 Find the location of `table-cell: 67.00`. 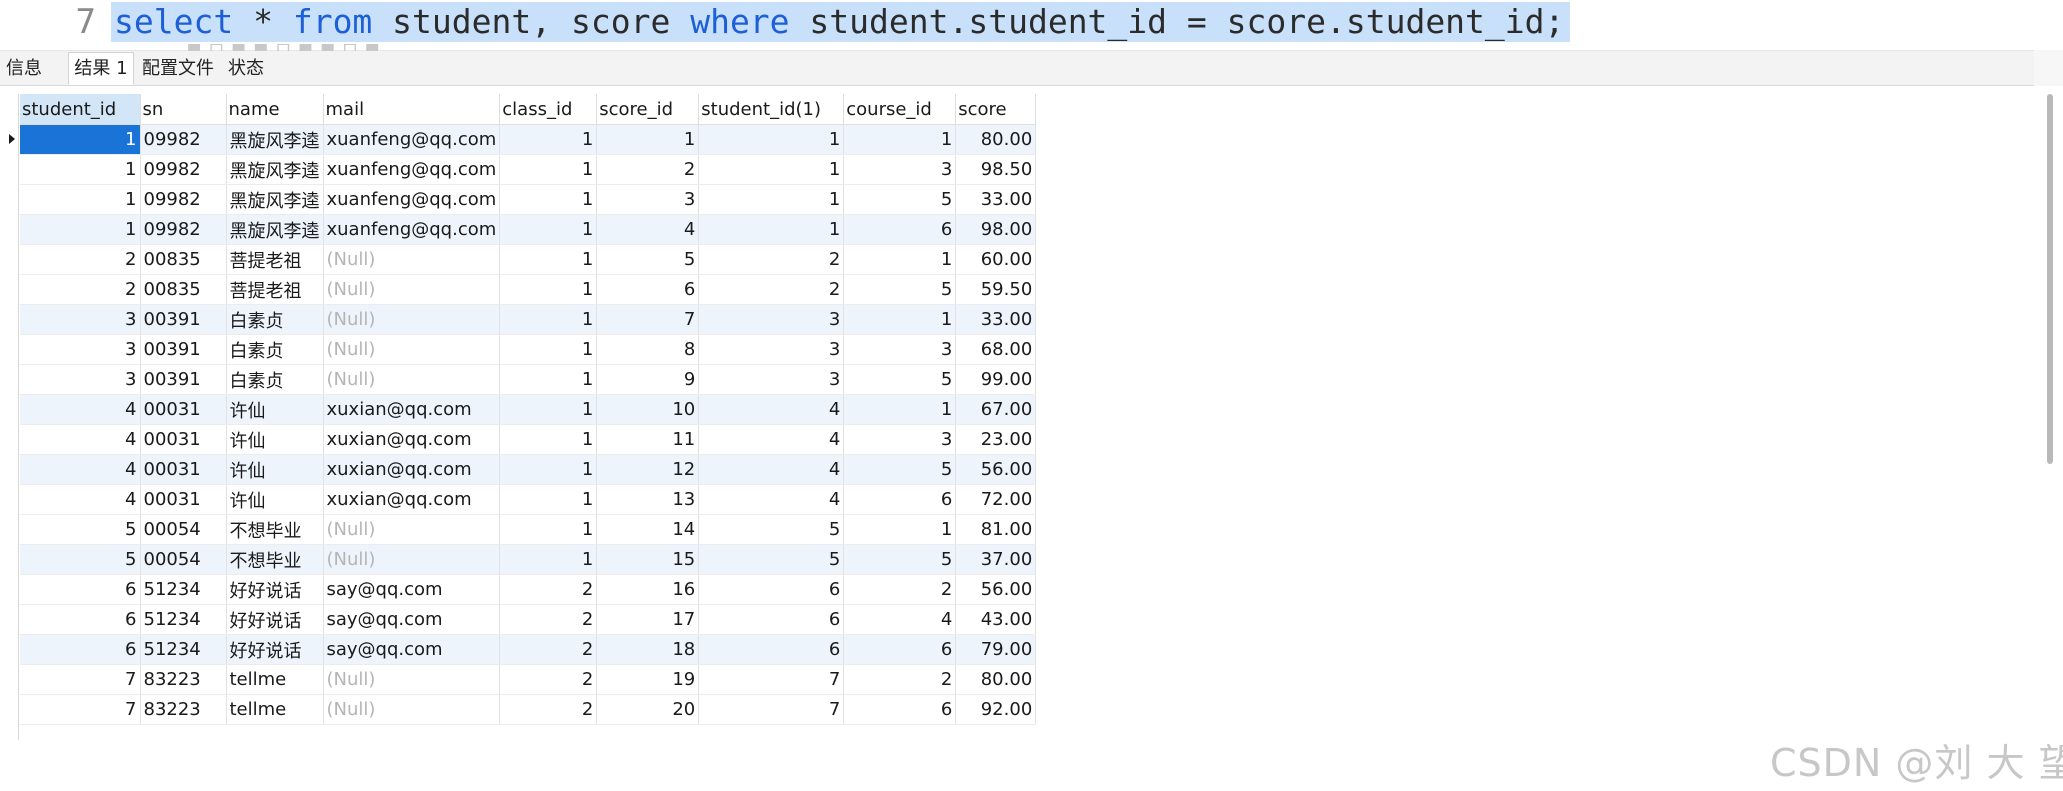

table-cell: 67.00 is located at coordinates (996, 409).